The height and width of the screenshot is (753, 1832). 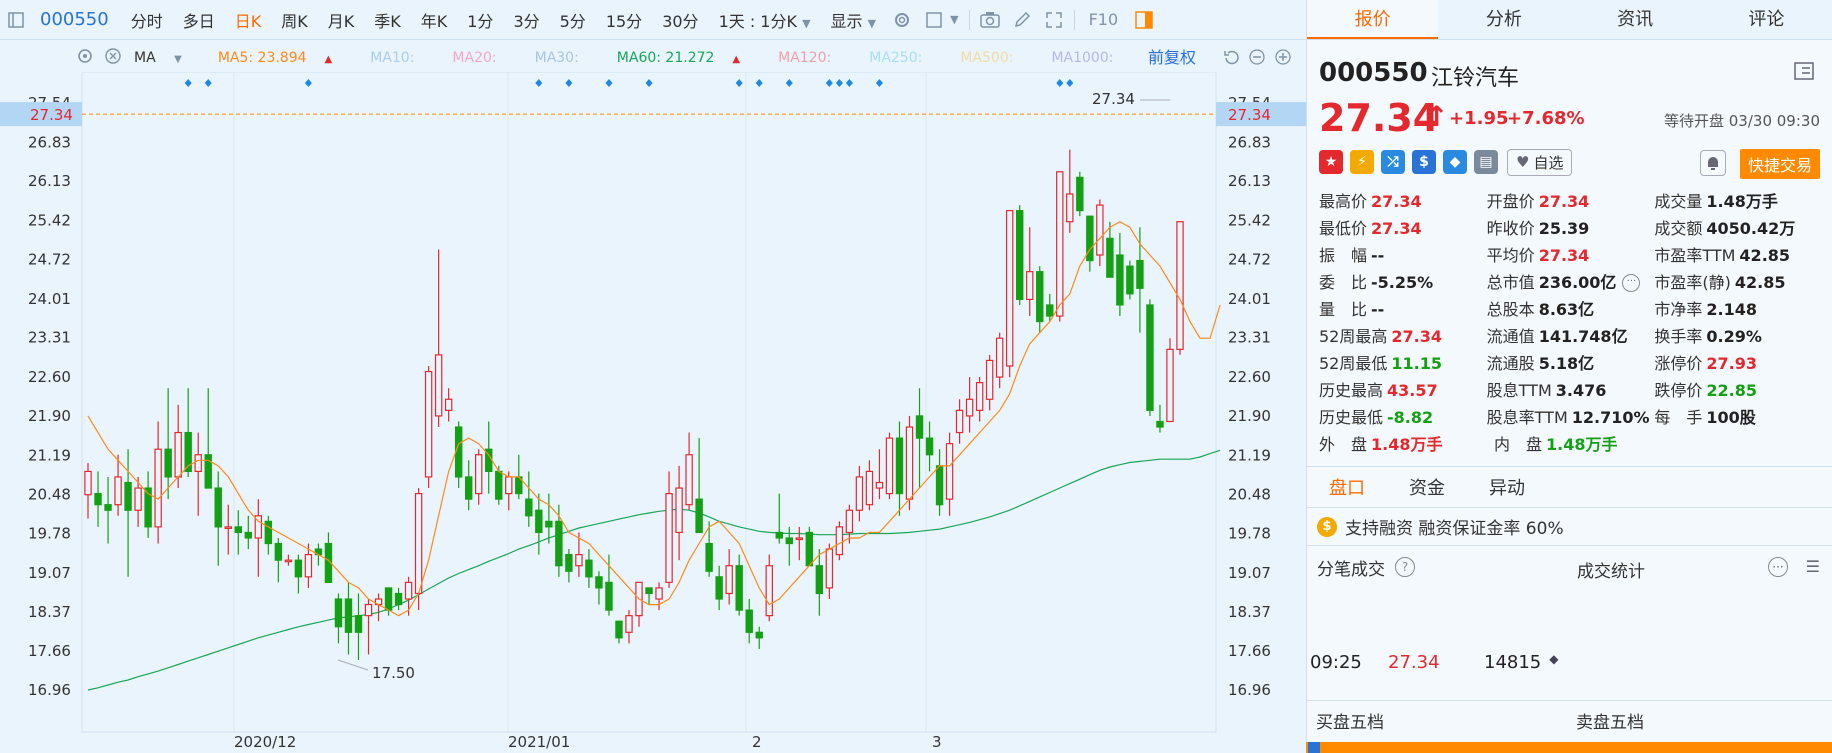 What do you see at coordinates (1424, 162) in the screenshot?
I see `dollar-icon: $` at bounding box center [1424, 162].